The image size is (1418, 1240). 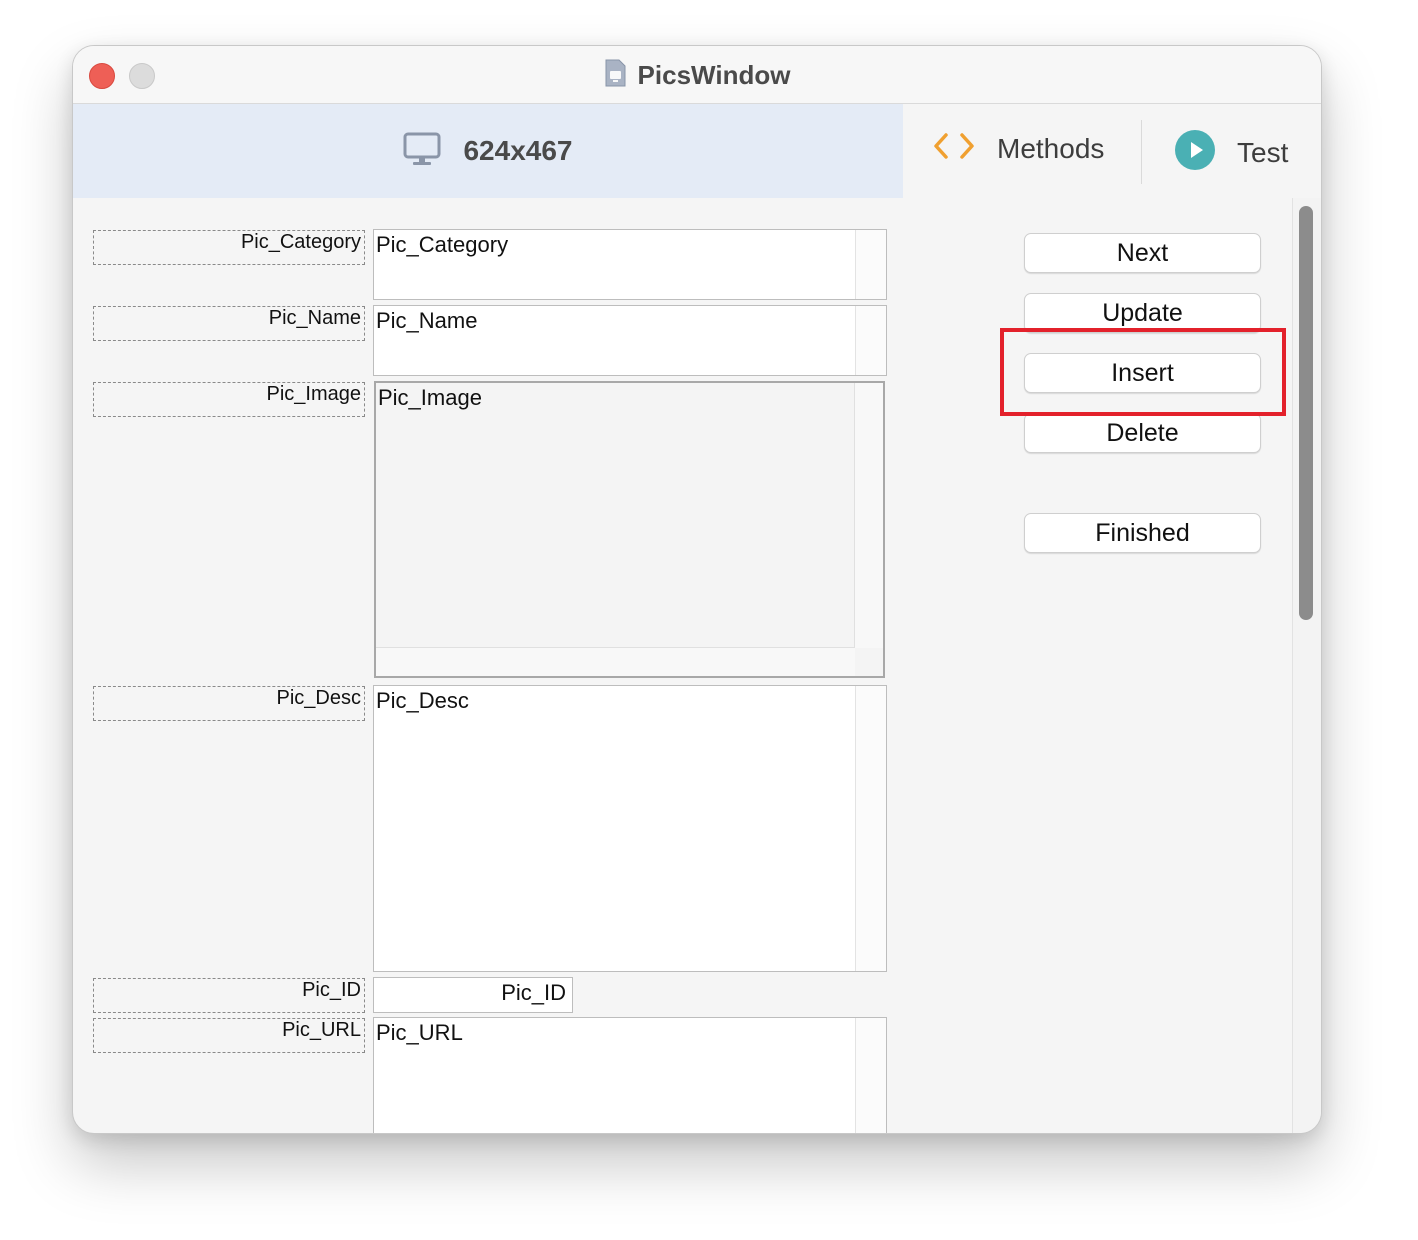 I want to click on pic-category-label: Pic_Category, so click(x=229, y=247).